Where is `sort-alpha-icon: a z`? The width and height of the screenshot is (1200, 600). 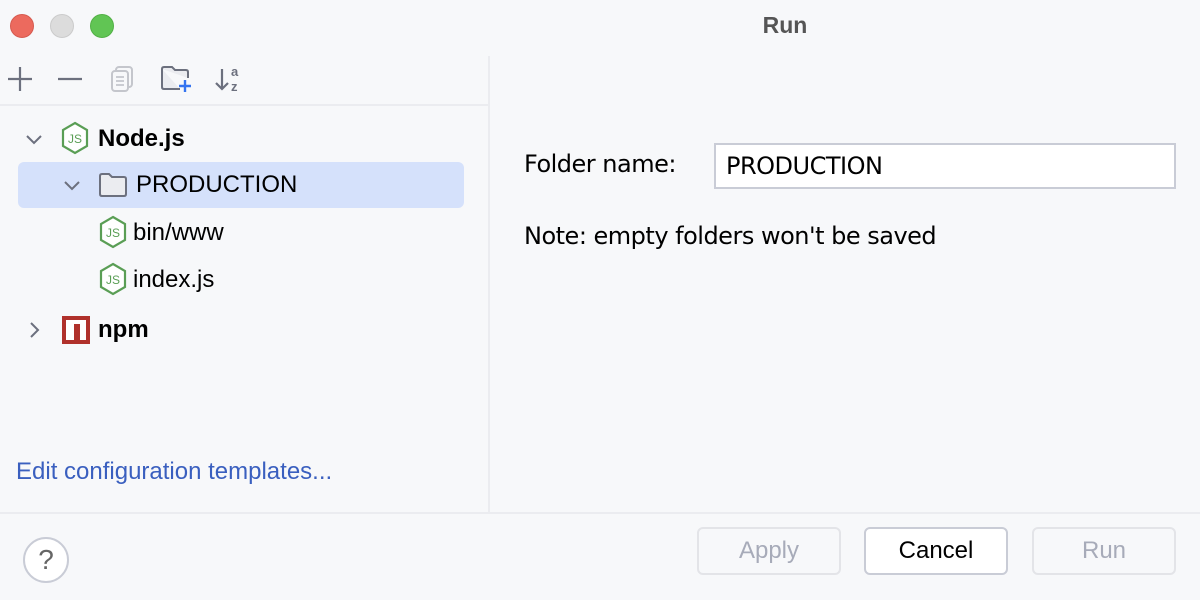 sort-alpha-icon: a z is located at coordinates (227, 79).